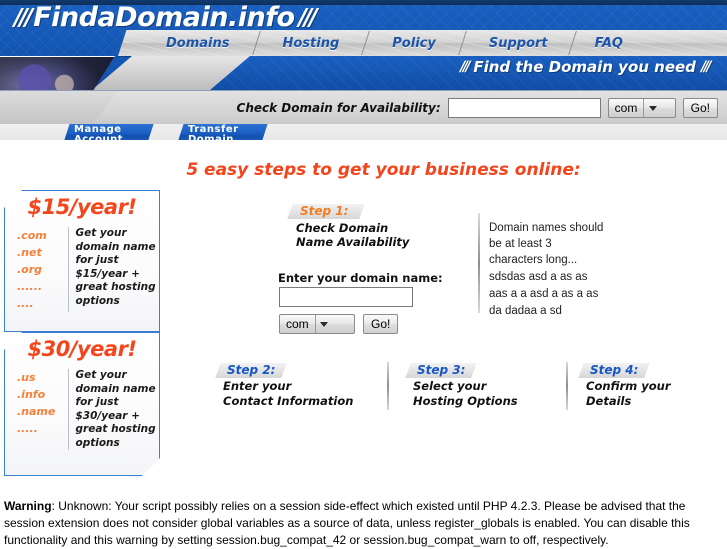  Describe the element at coordinates (23, 18) in the screenshot. I see `logo-slashes-left: ///` at that location.